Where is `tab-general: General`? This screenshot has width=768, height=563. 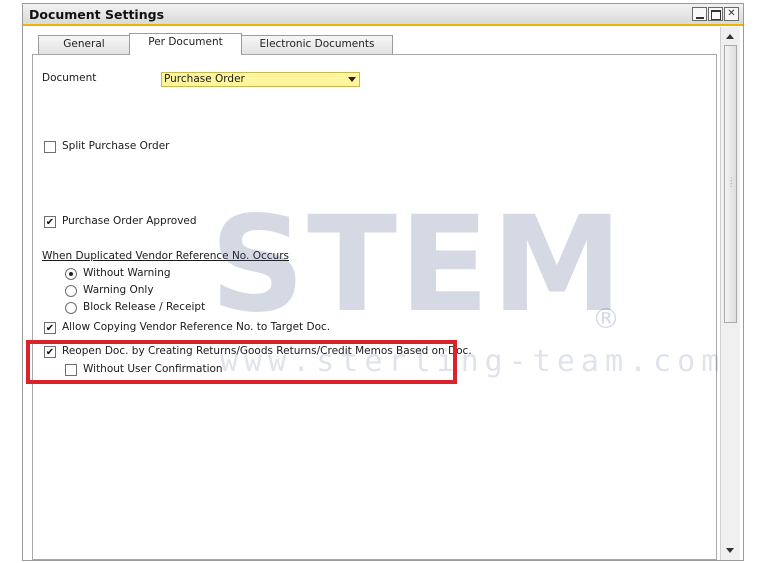 tab-general: General is located at coordinates (84, 44).